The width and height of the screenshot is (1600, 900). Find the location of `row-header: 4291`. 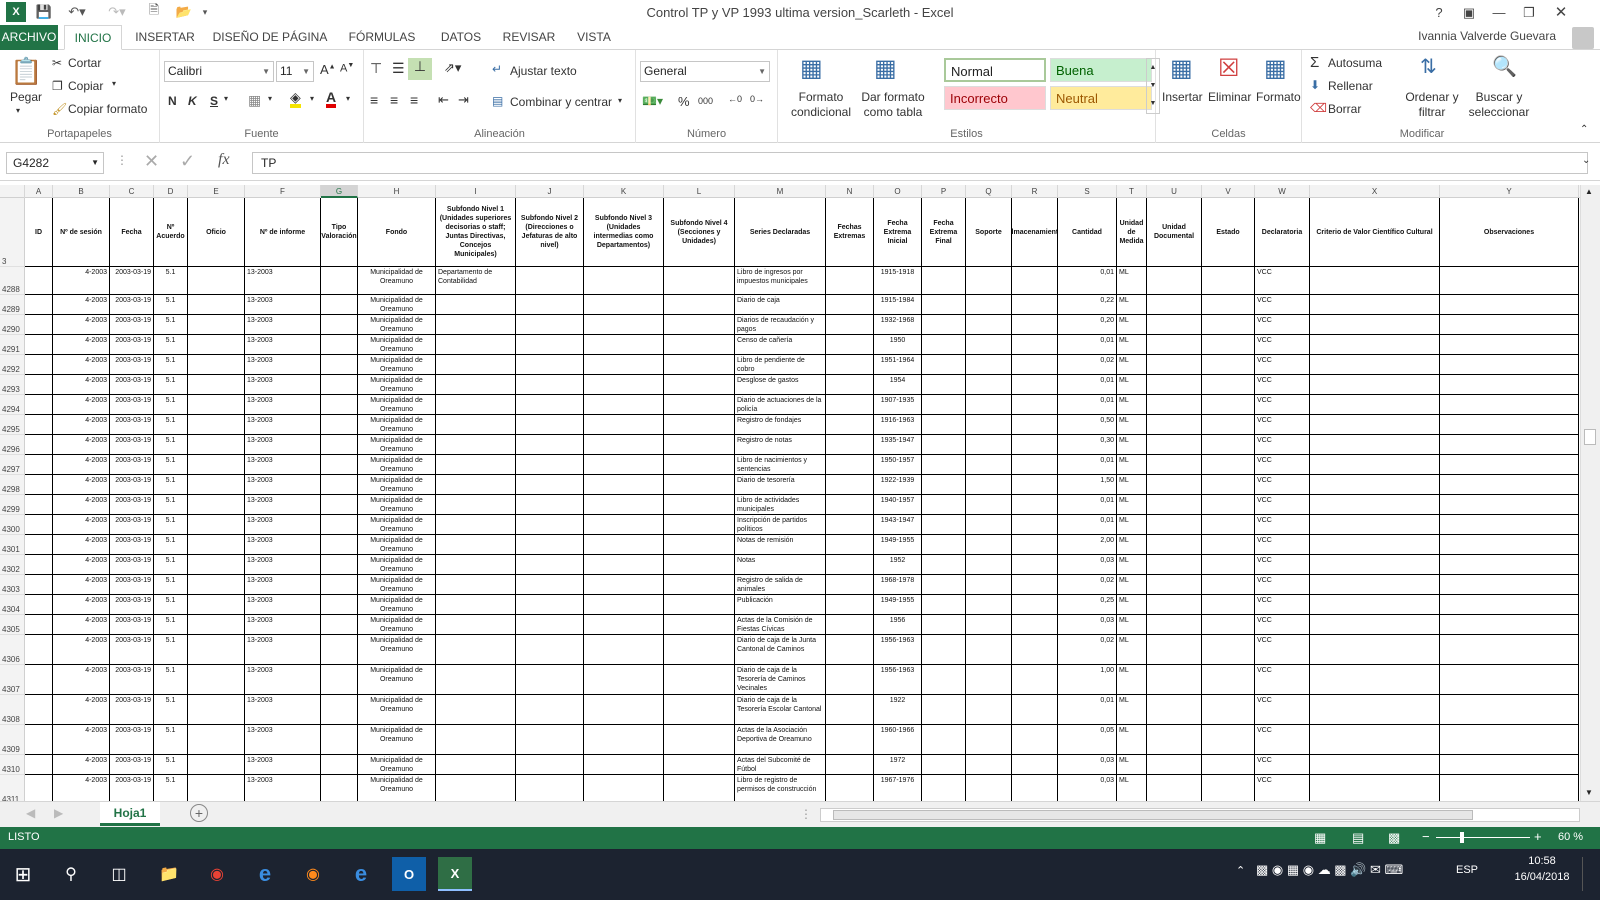

row-header: 4291 is located at coordinates (12, 345).